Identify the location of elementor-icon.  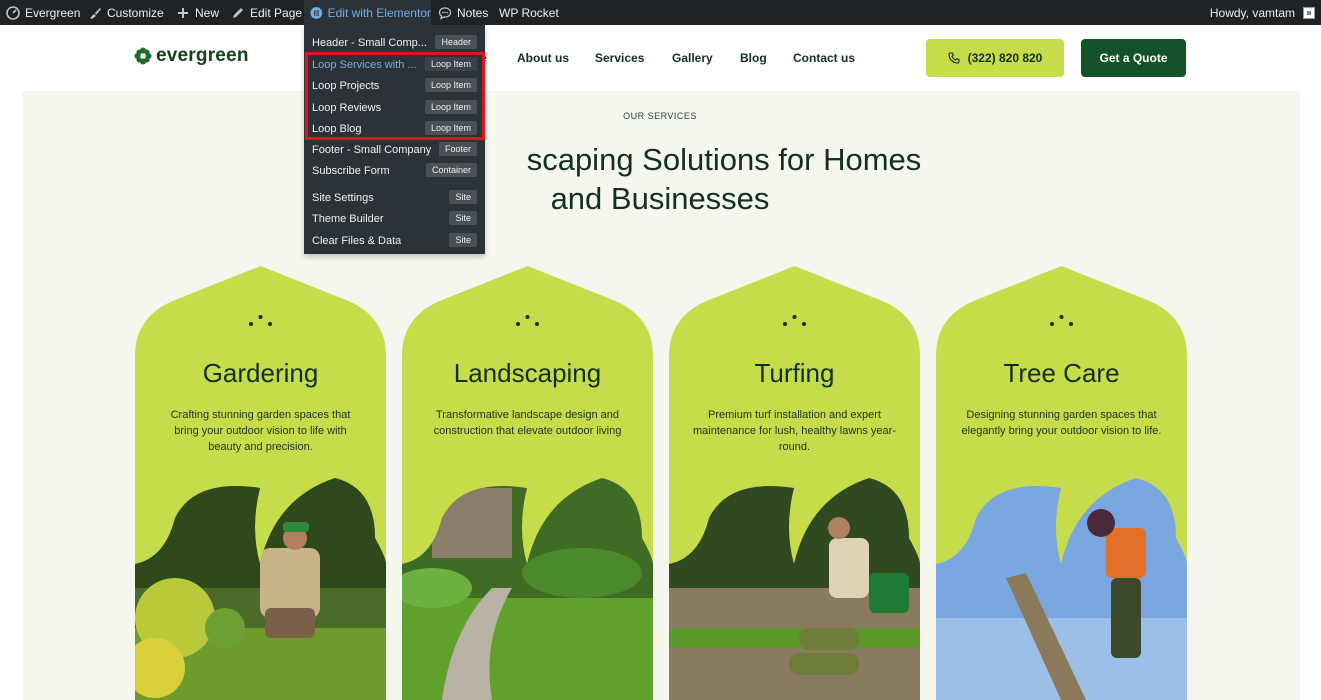
(316, 12).